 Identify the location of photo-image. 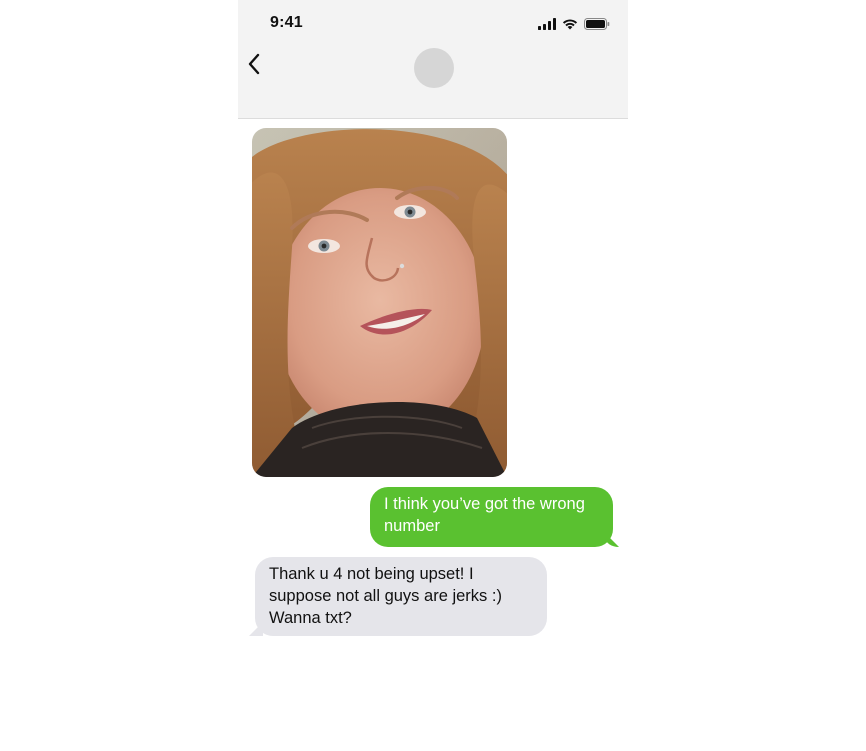
(379, 302).